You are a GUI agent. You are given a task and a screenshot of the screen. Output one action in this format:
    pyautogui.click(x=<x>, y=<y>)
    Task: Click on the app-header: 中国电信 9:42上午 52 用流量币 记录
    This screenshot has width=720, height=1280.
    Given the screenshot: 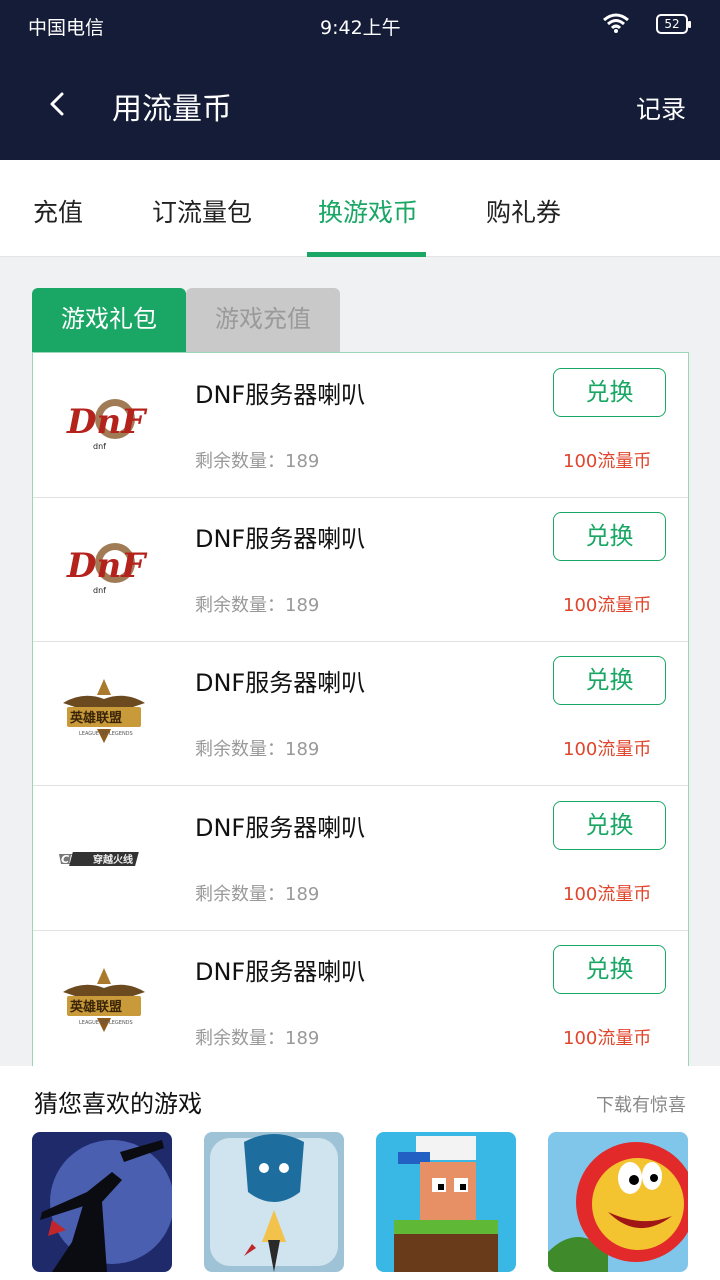 What is the action you would take?
    pyautogui.click(x=360, y=80)
    